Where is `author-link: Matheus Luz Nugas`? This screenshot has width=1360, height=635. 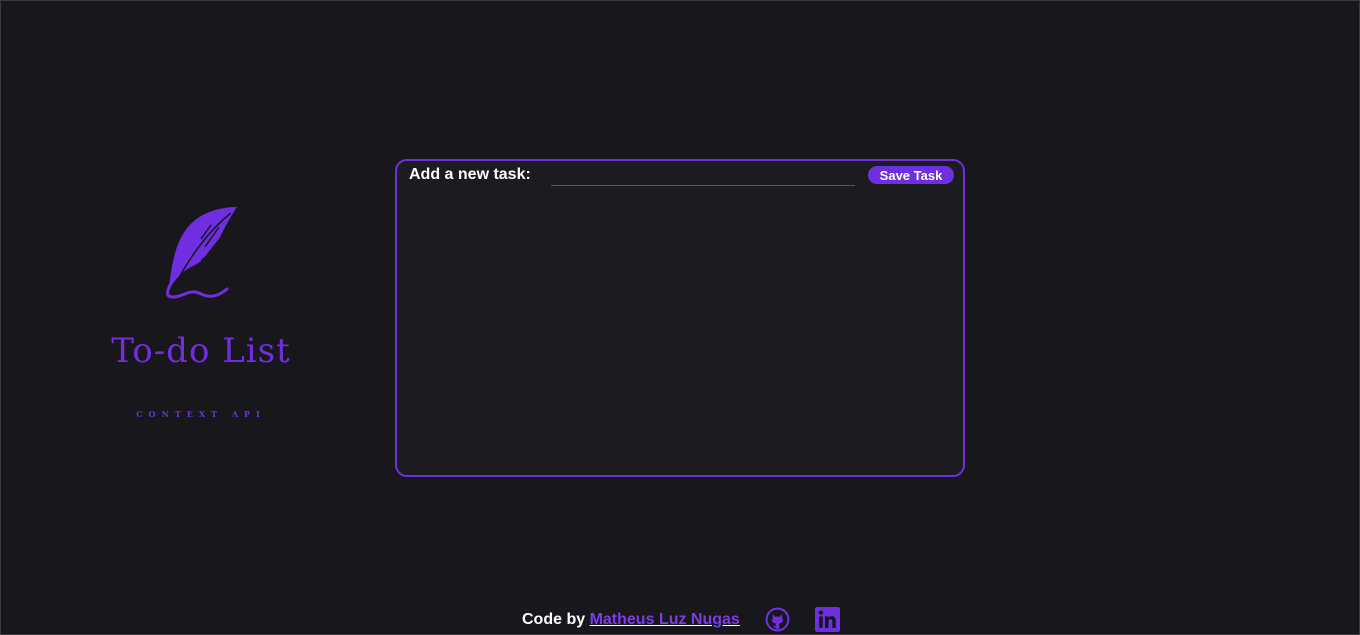
author-link: Matheus Luz Nugas is located at coordinates (665, 619).